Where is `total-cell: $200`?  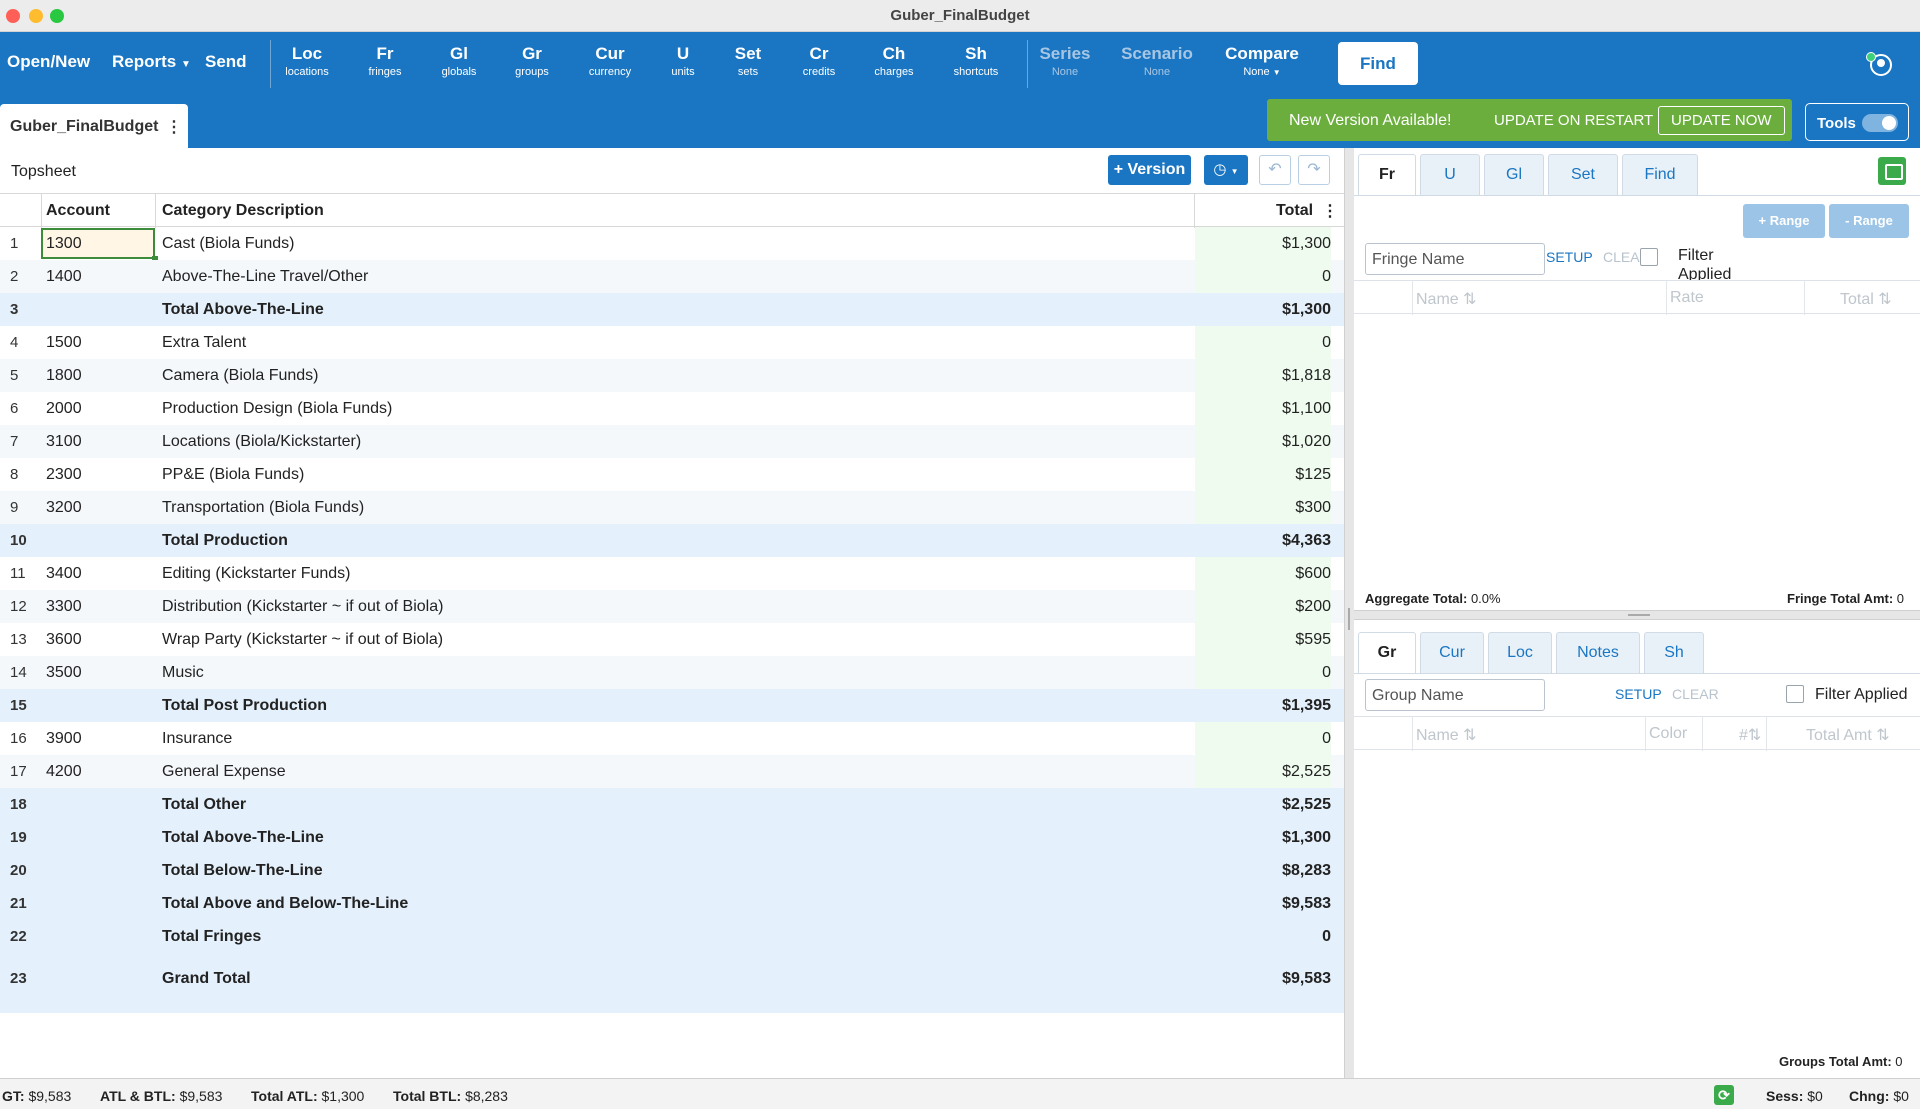
total-cell: $200 is located at coordinates (1313, 607).